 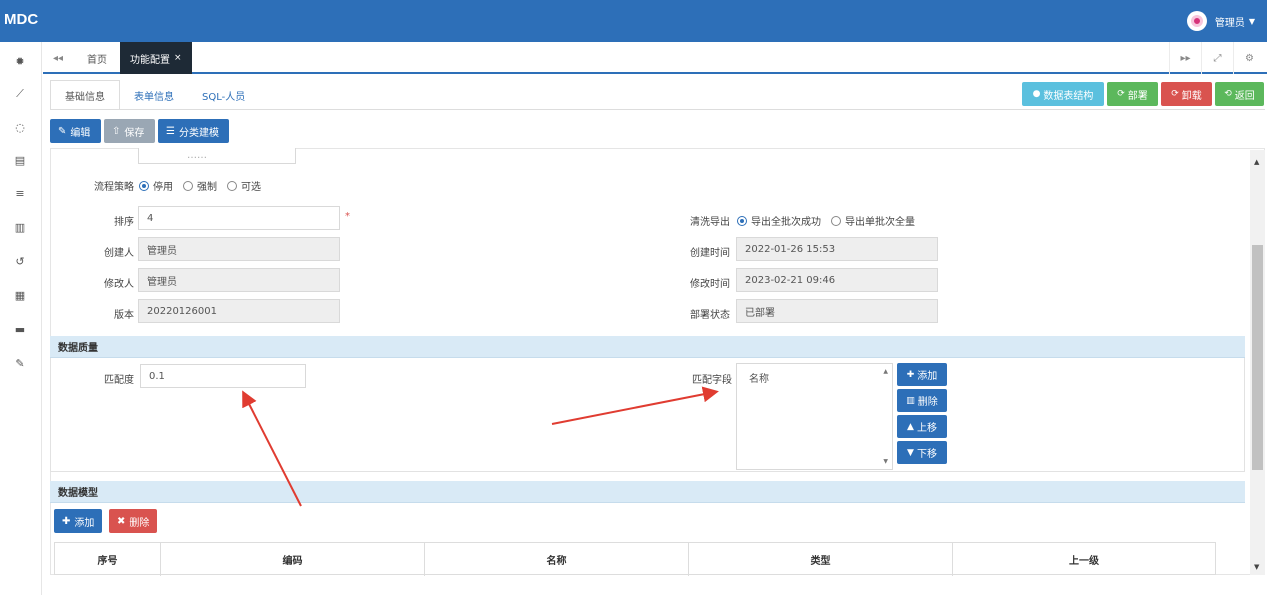 I want to click on scroll-thumb, so click(x=1257, y=357).